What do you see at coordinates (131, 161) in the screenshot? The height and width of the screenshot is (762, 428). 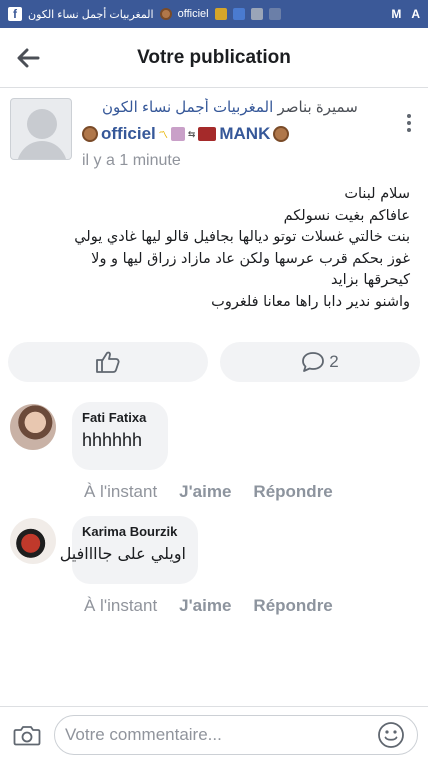 I see `post-timestamp: il y a 1 minute` at bounding box center [131, 161].